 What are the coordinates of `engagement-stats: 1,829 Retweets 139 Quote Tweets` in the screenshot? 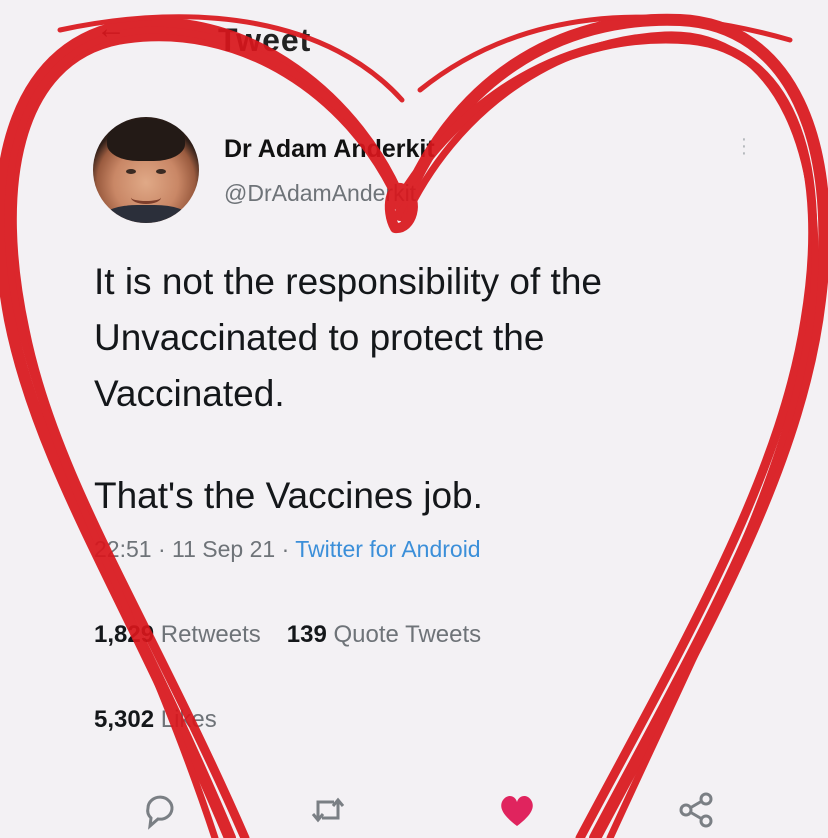 It's located at (287, 635).